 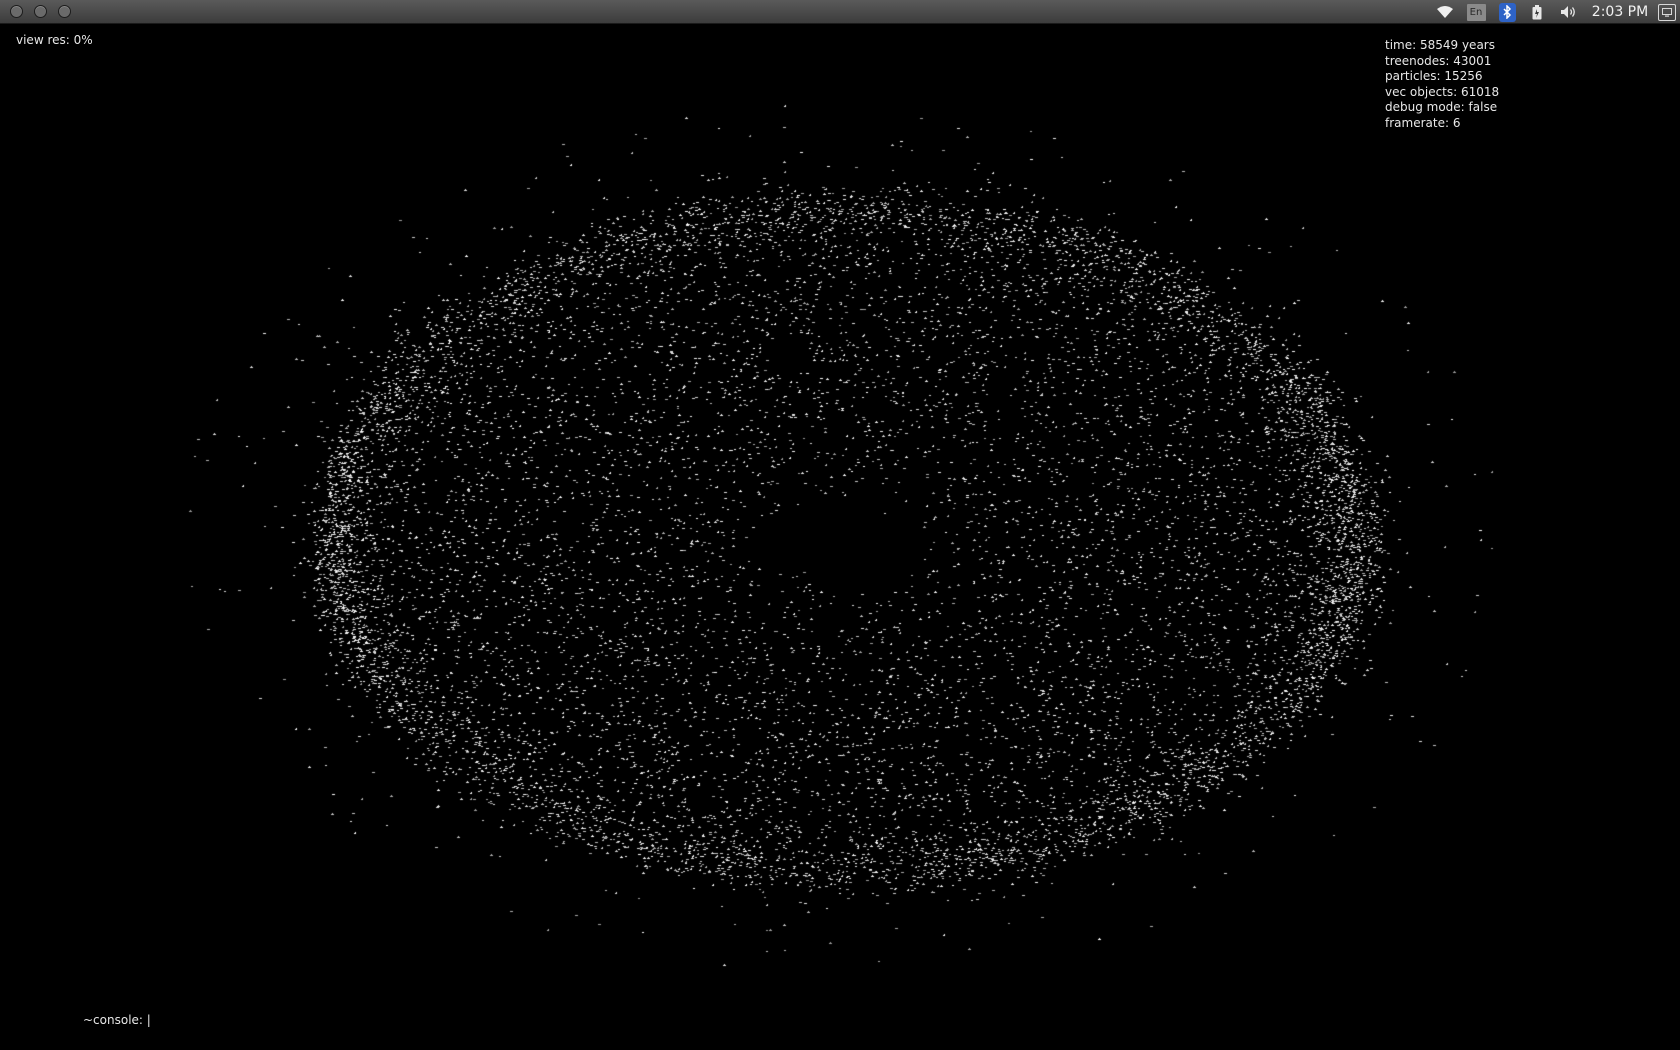 I want to click on window-maximize-button, so click(x=64, y=11).